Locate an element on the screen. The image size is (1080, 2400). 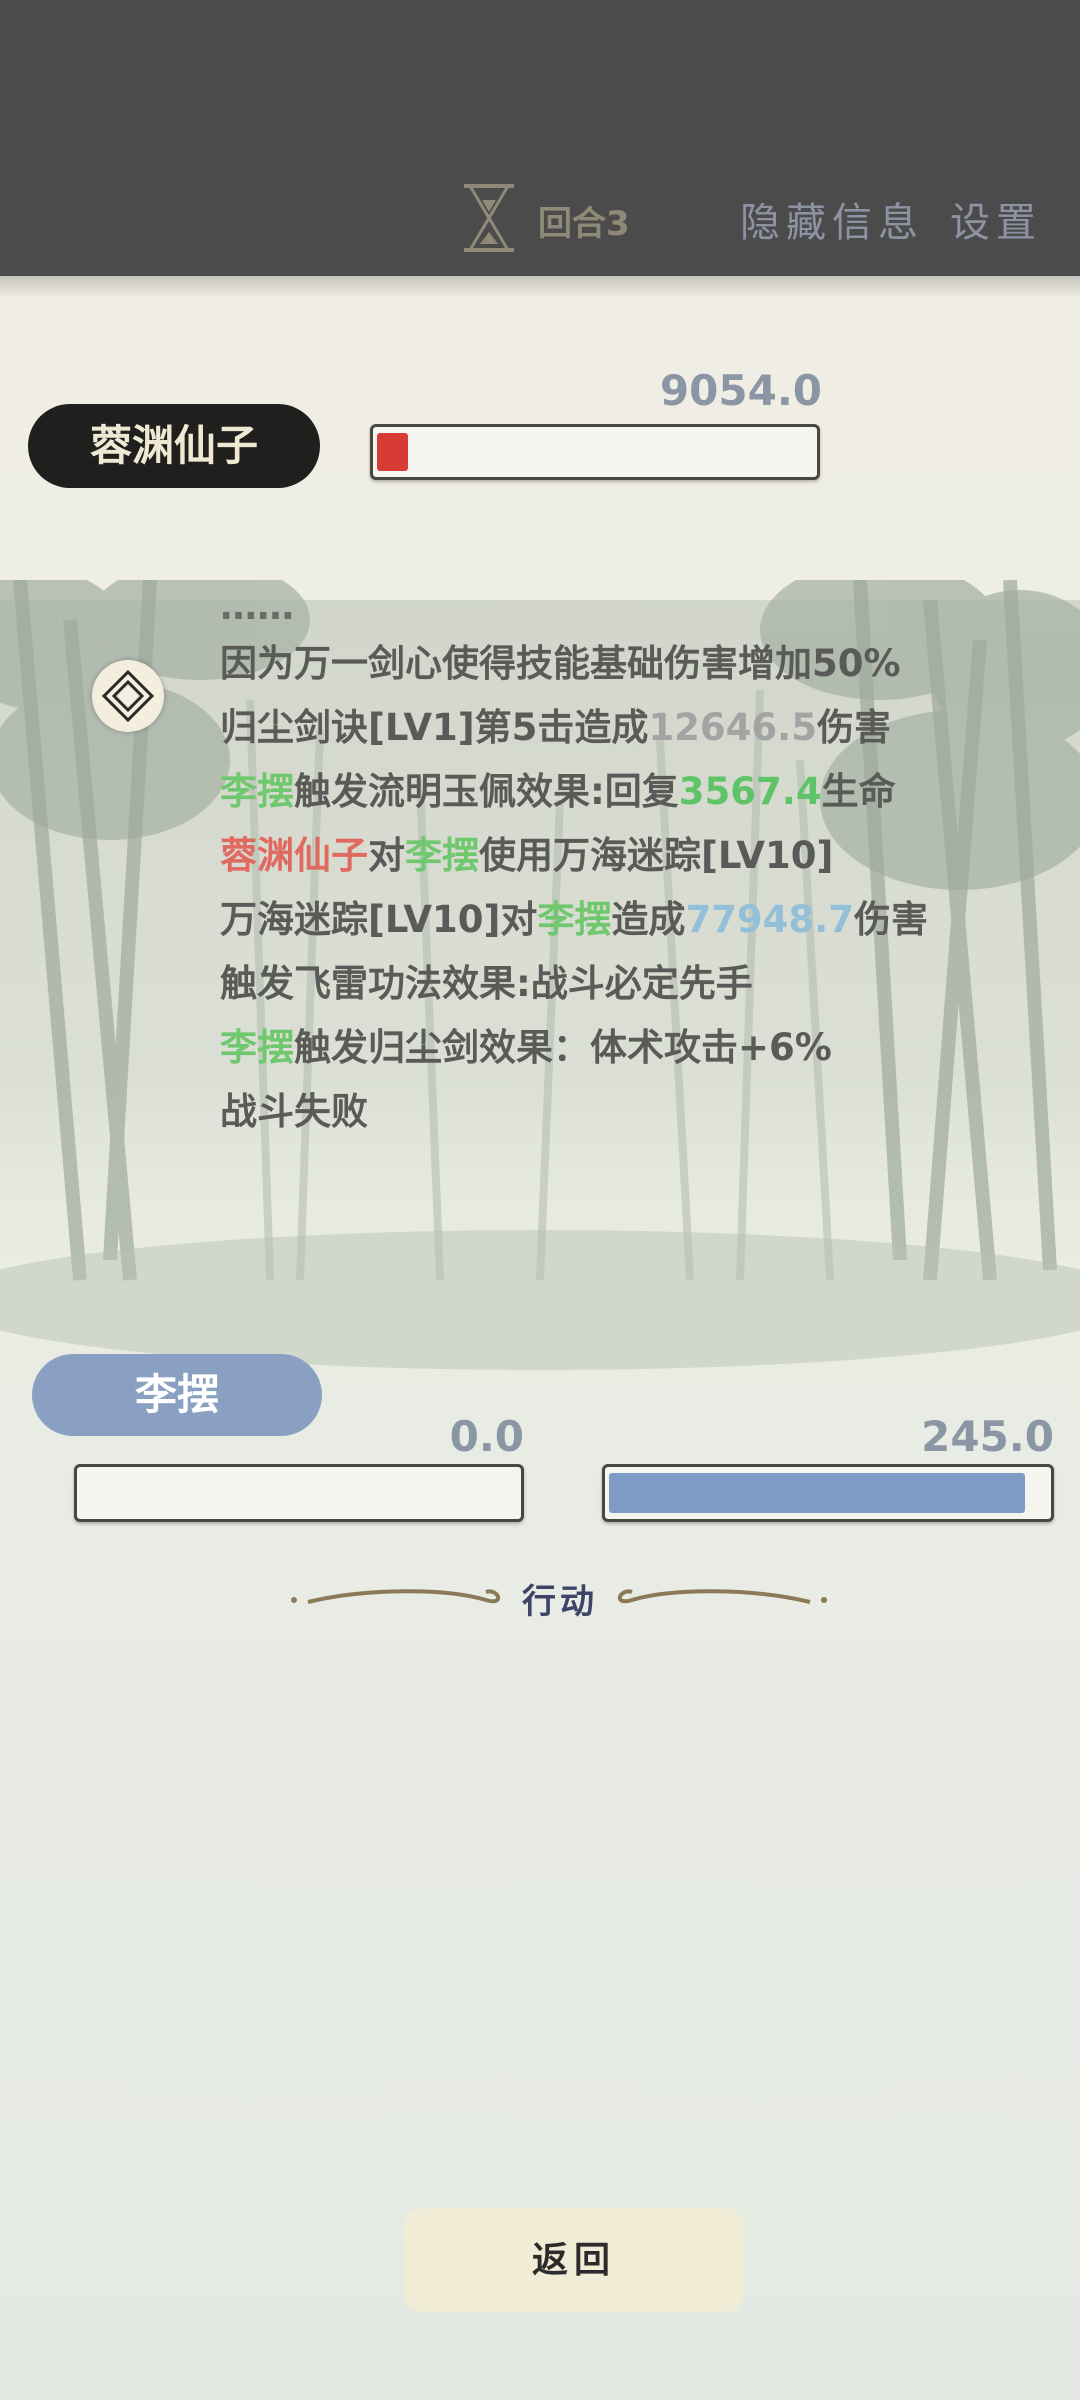
log-line: 因为万一剑心使得技能基础伤害增加50% is located at coordinates (640, 664).